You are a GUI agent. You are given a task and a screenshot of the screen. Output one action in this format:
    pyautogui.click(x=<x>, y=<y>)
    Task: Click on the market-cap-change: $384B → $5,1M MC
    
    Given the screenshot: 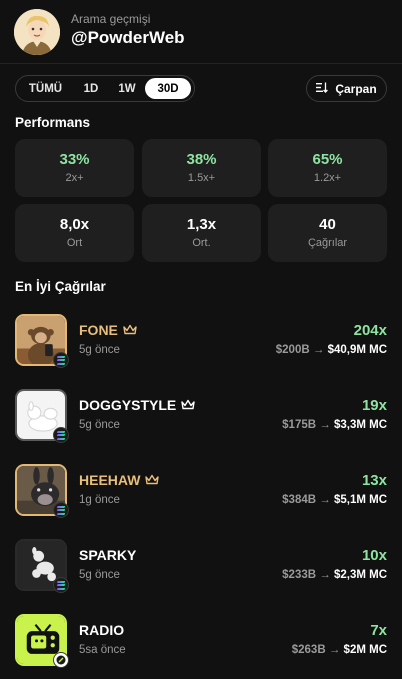 What is the action you would take?
    pyautogui.click(x=334, y=500)
    